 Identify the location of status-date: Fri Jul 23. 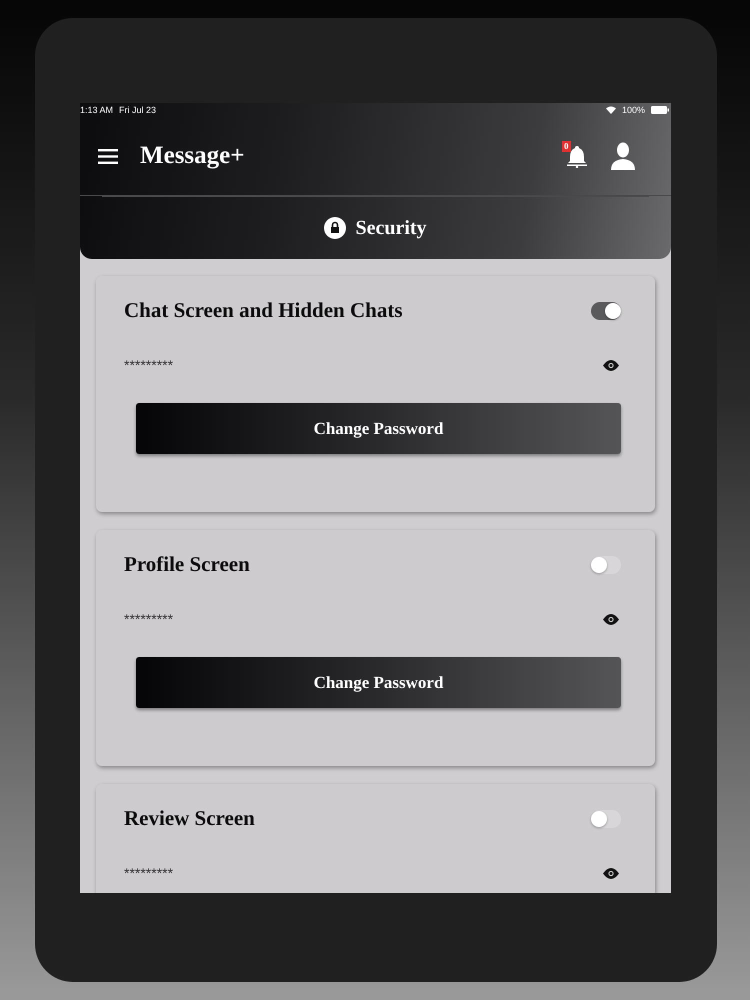
(137, 110).